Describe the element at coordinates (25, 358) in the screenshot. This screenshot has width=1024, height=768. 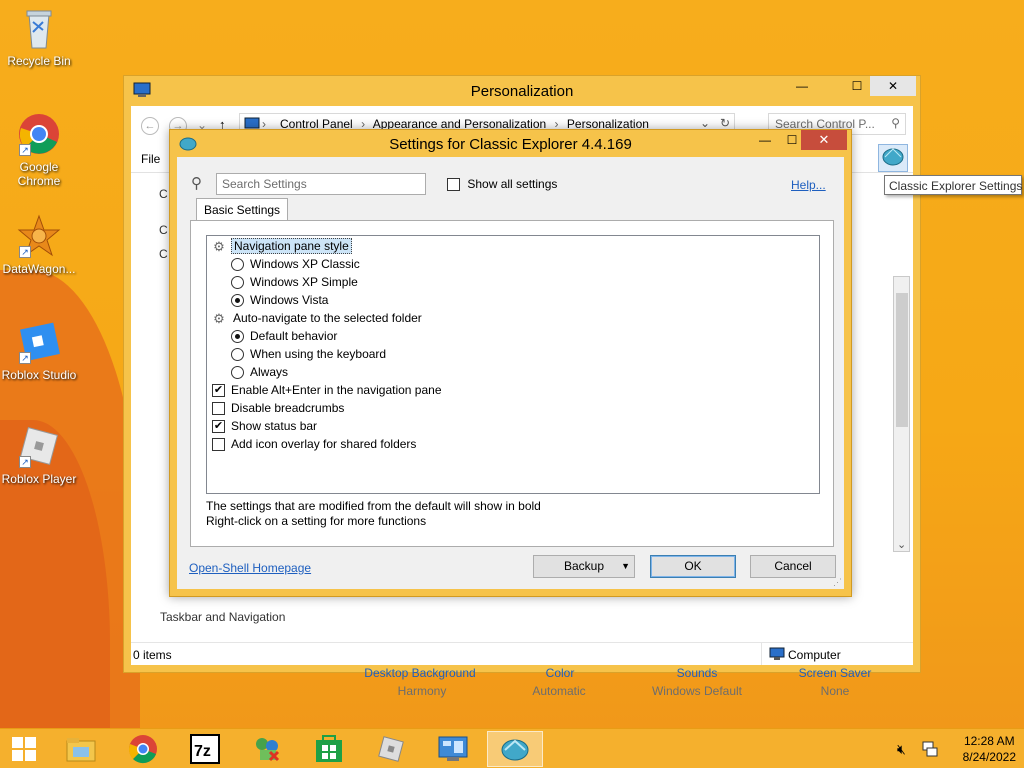
I see `shortcut-arrow-icon: ↗` at that location.